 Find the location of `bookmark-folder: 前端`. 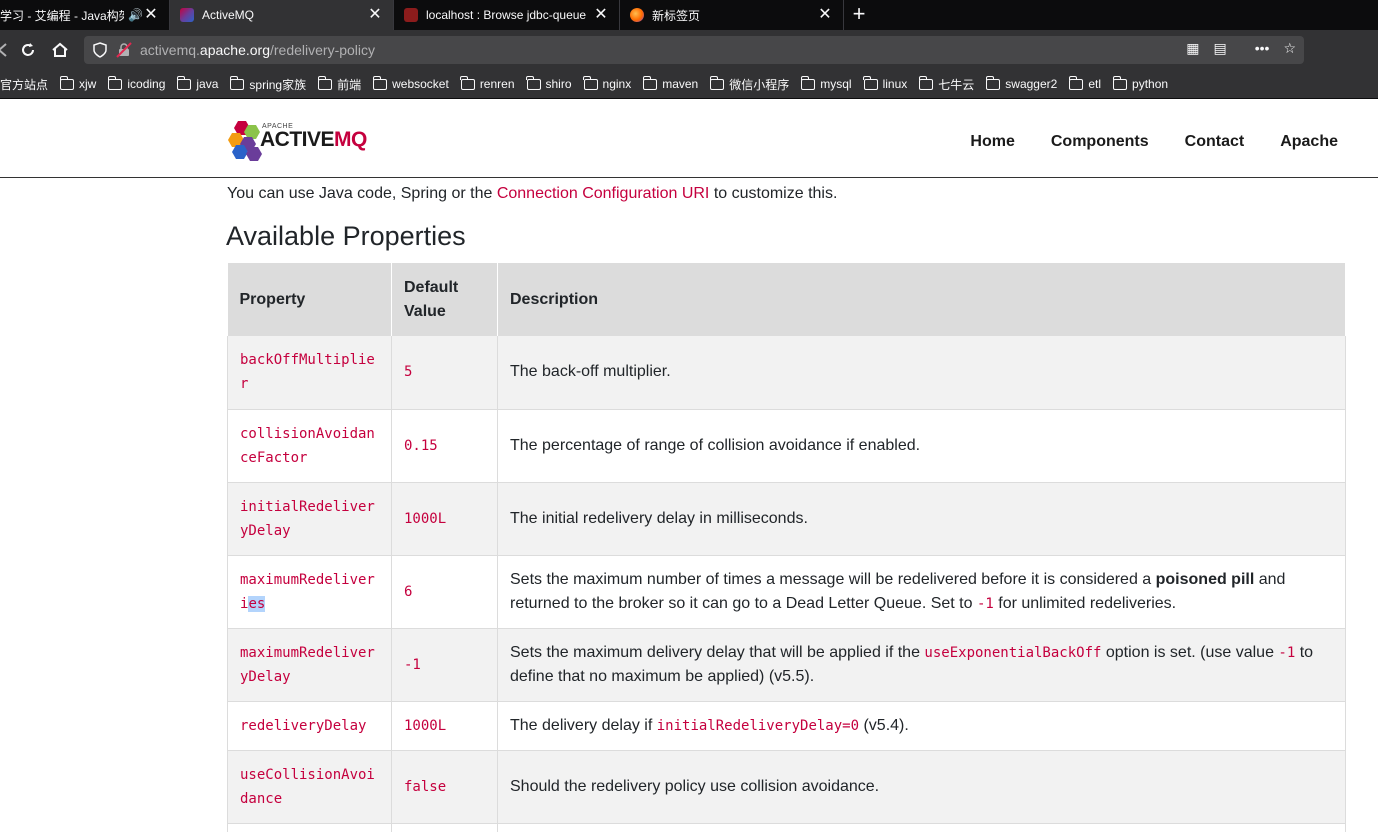

bookmark-folder: 前端 is located at coordinates (339, 84).